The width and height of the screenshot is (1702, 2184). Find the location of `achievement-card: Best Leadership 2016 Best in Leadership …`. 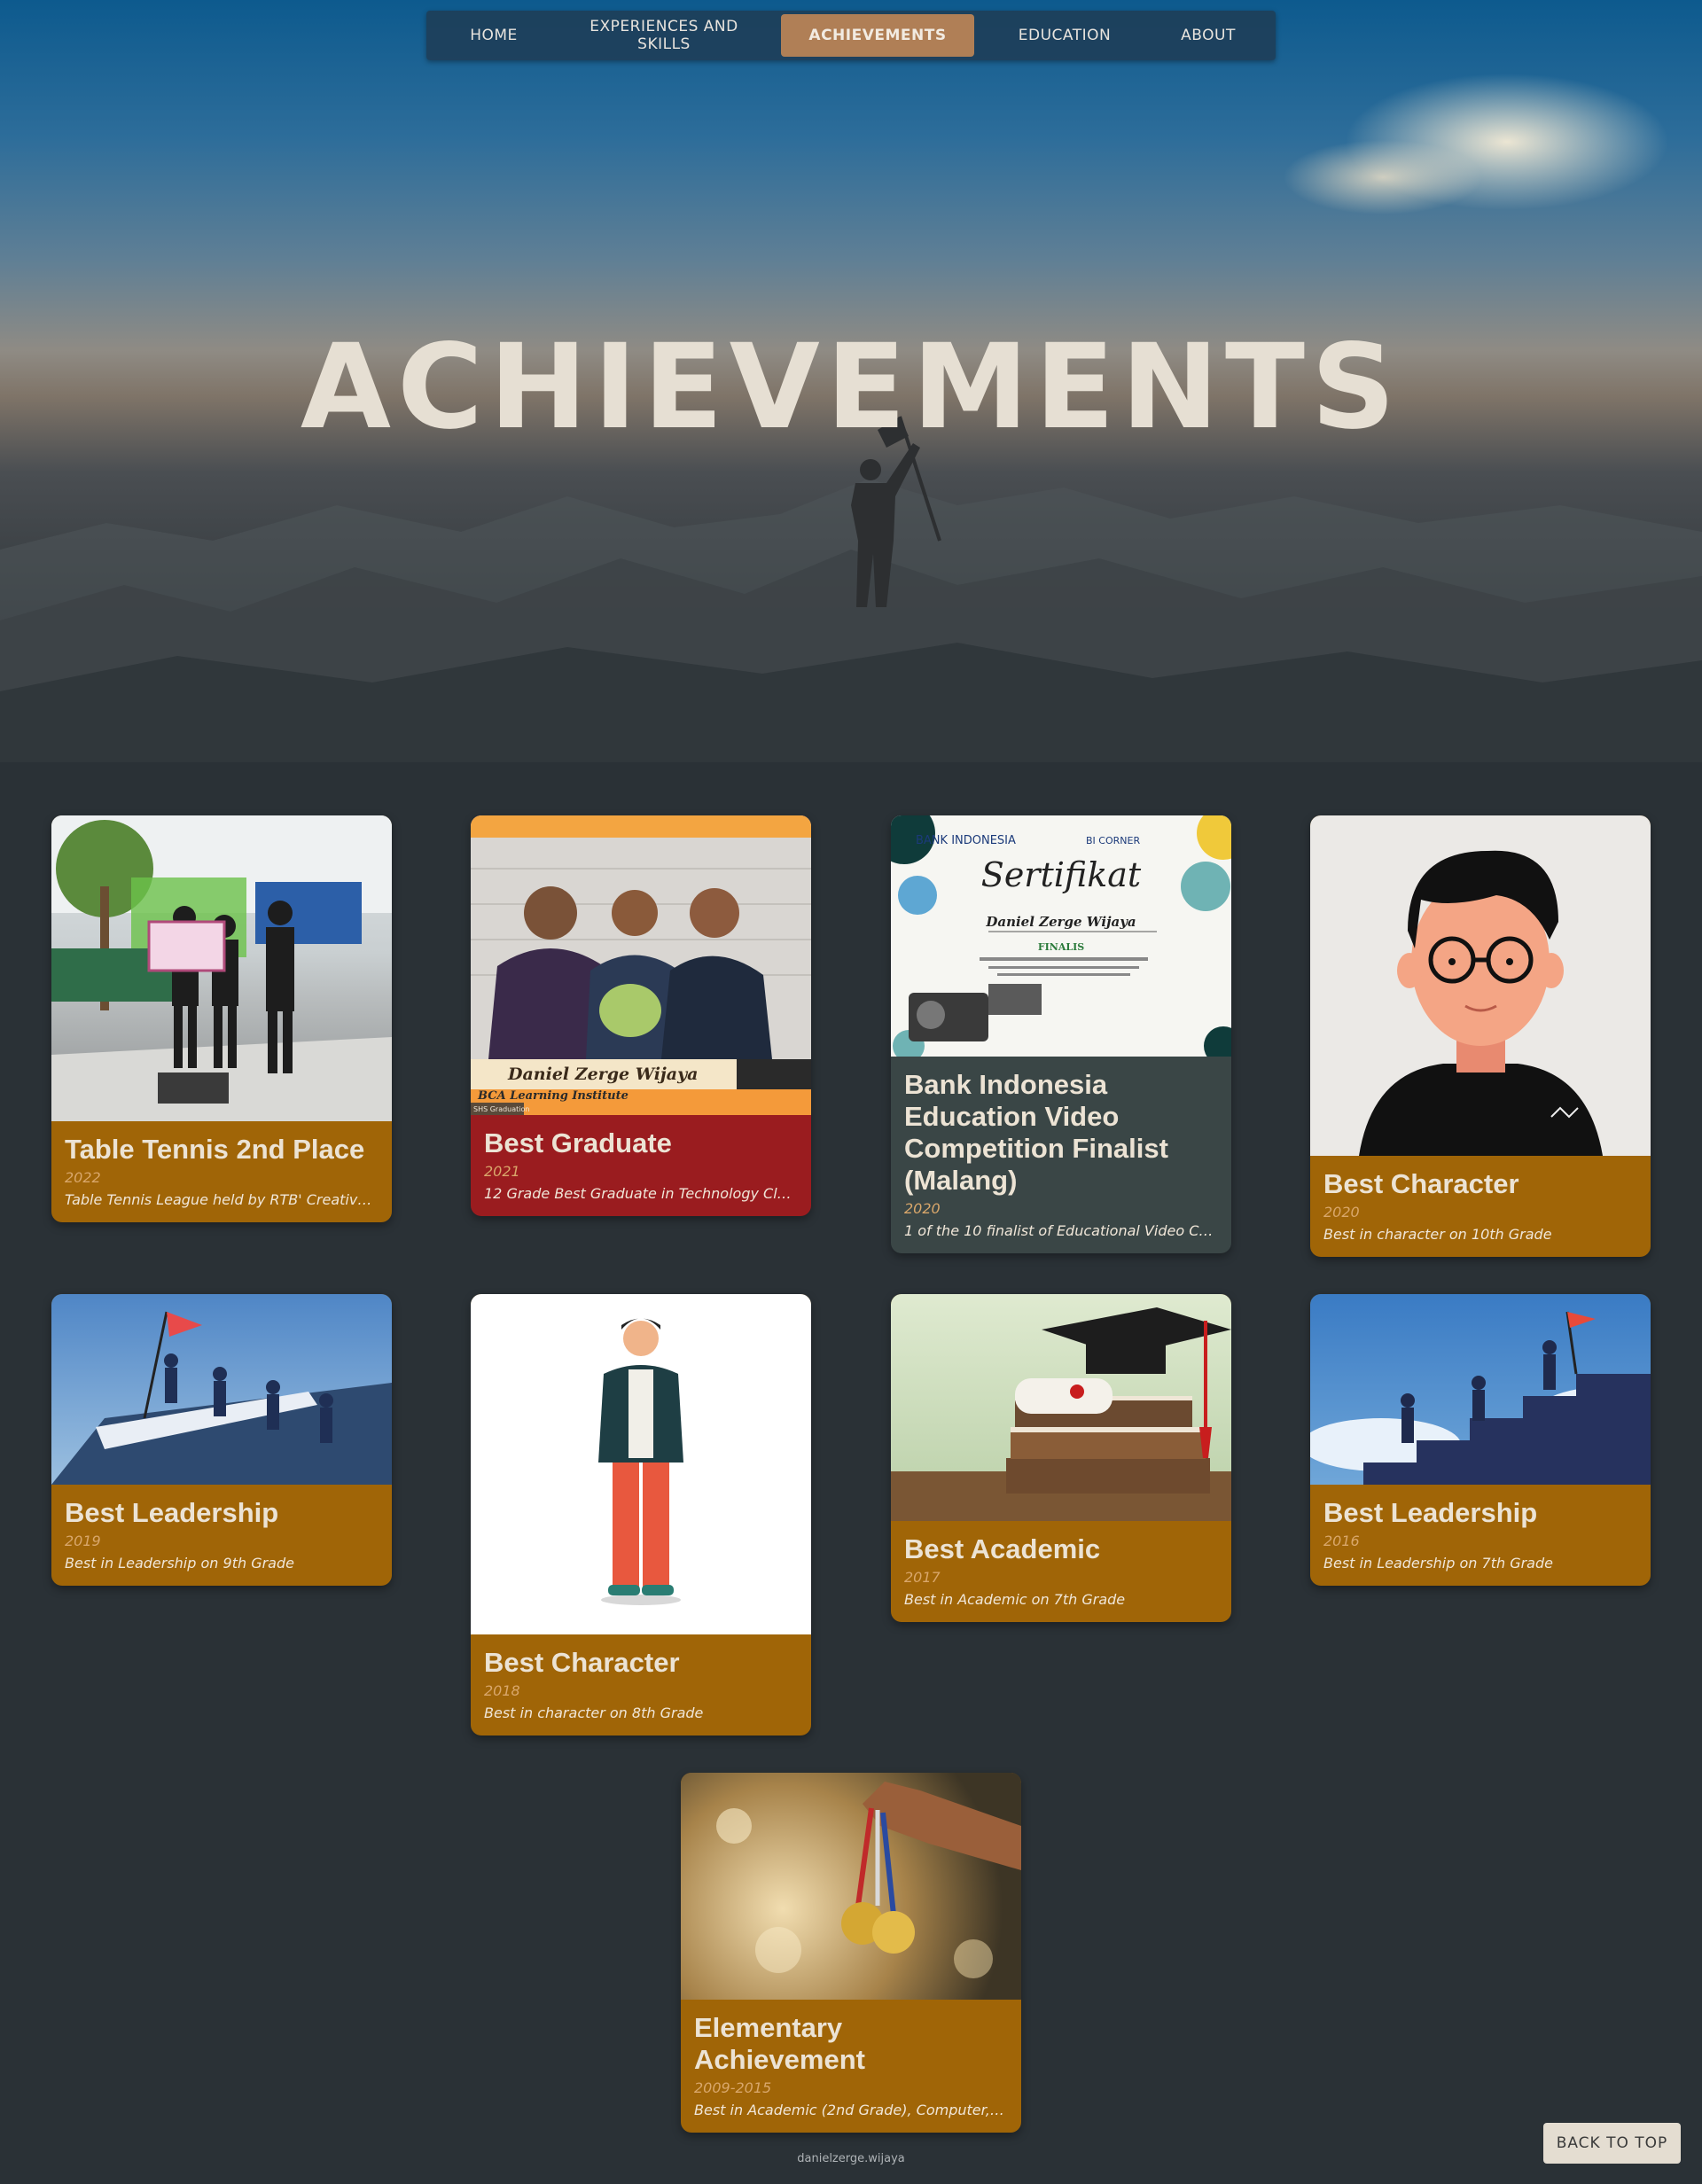

achievement-card: Best Leadership 2016 Best in Leadership … is located at coordinates (1480, 1440).